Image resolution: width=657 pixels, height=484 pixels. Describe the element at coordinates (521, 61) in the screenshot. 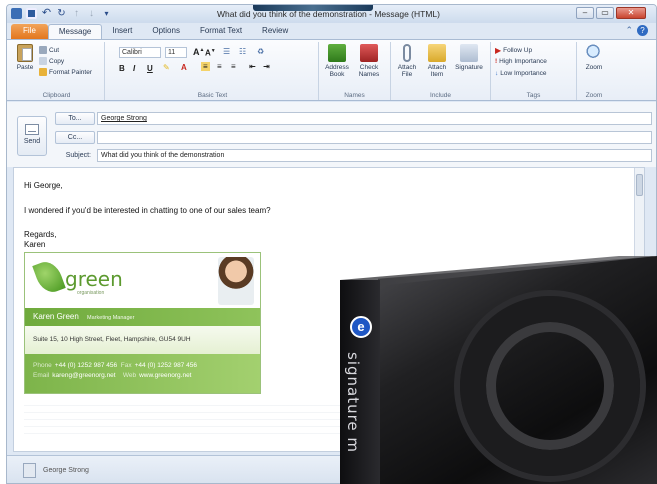

I see `high-importance-button: ! High Importance` at that location.